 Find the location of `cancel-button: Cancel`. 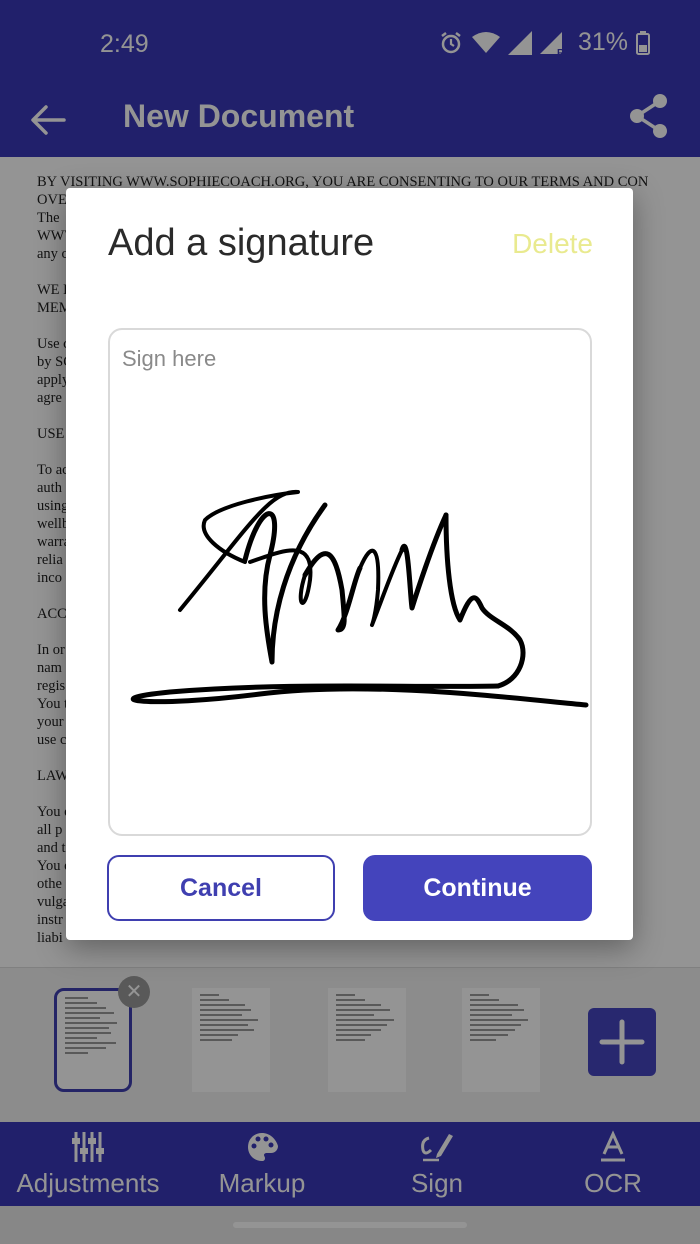

cancel-button: Cancel is located at coordinates (221, 888).